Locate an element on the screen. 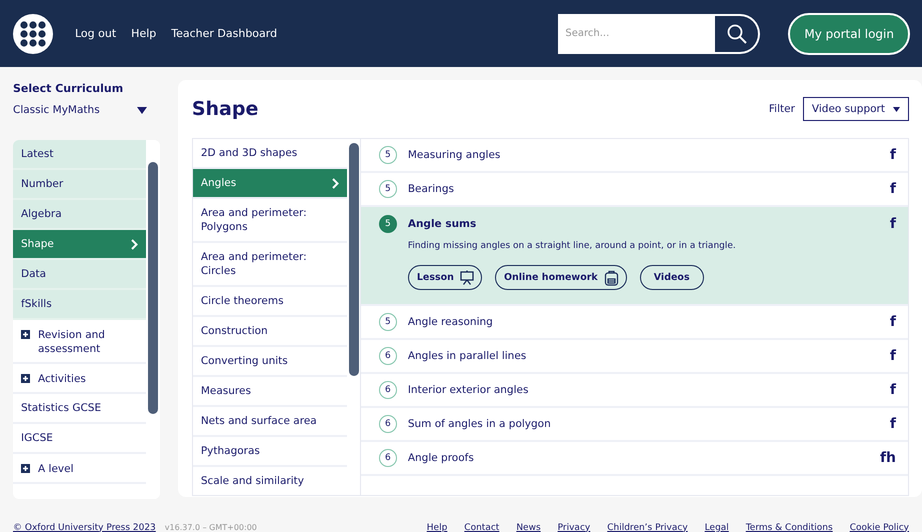 The image size is (922, 532). lesson-title: Angle sums is located at coordinates (443, 224).